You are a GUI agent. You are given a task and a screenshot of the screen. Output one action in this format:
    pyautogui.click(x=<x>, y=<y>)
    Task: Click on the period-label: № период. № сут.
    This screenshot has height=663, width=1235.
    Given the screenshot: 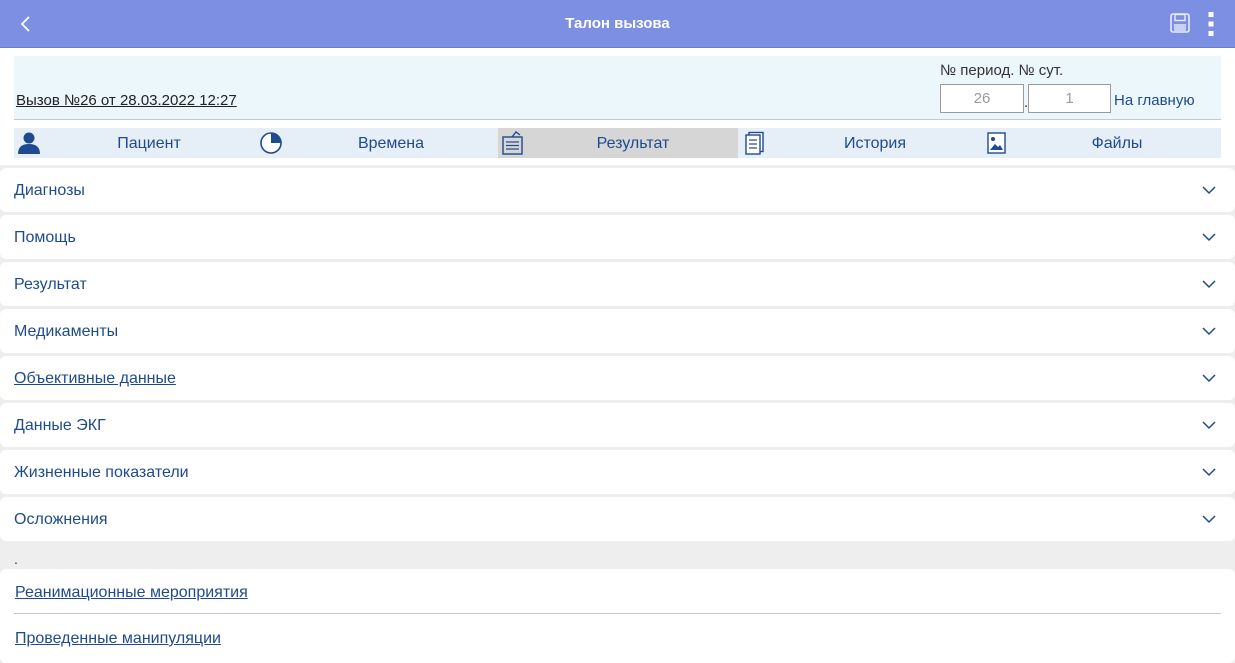 What is the action you would take?
    pyautogui.click(x=1002, y=70)
    